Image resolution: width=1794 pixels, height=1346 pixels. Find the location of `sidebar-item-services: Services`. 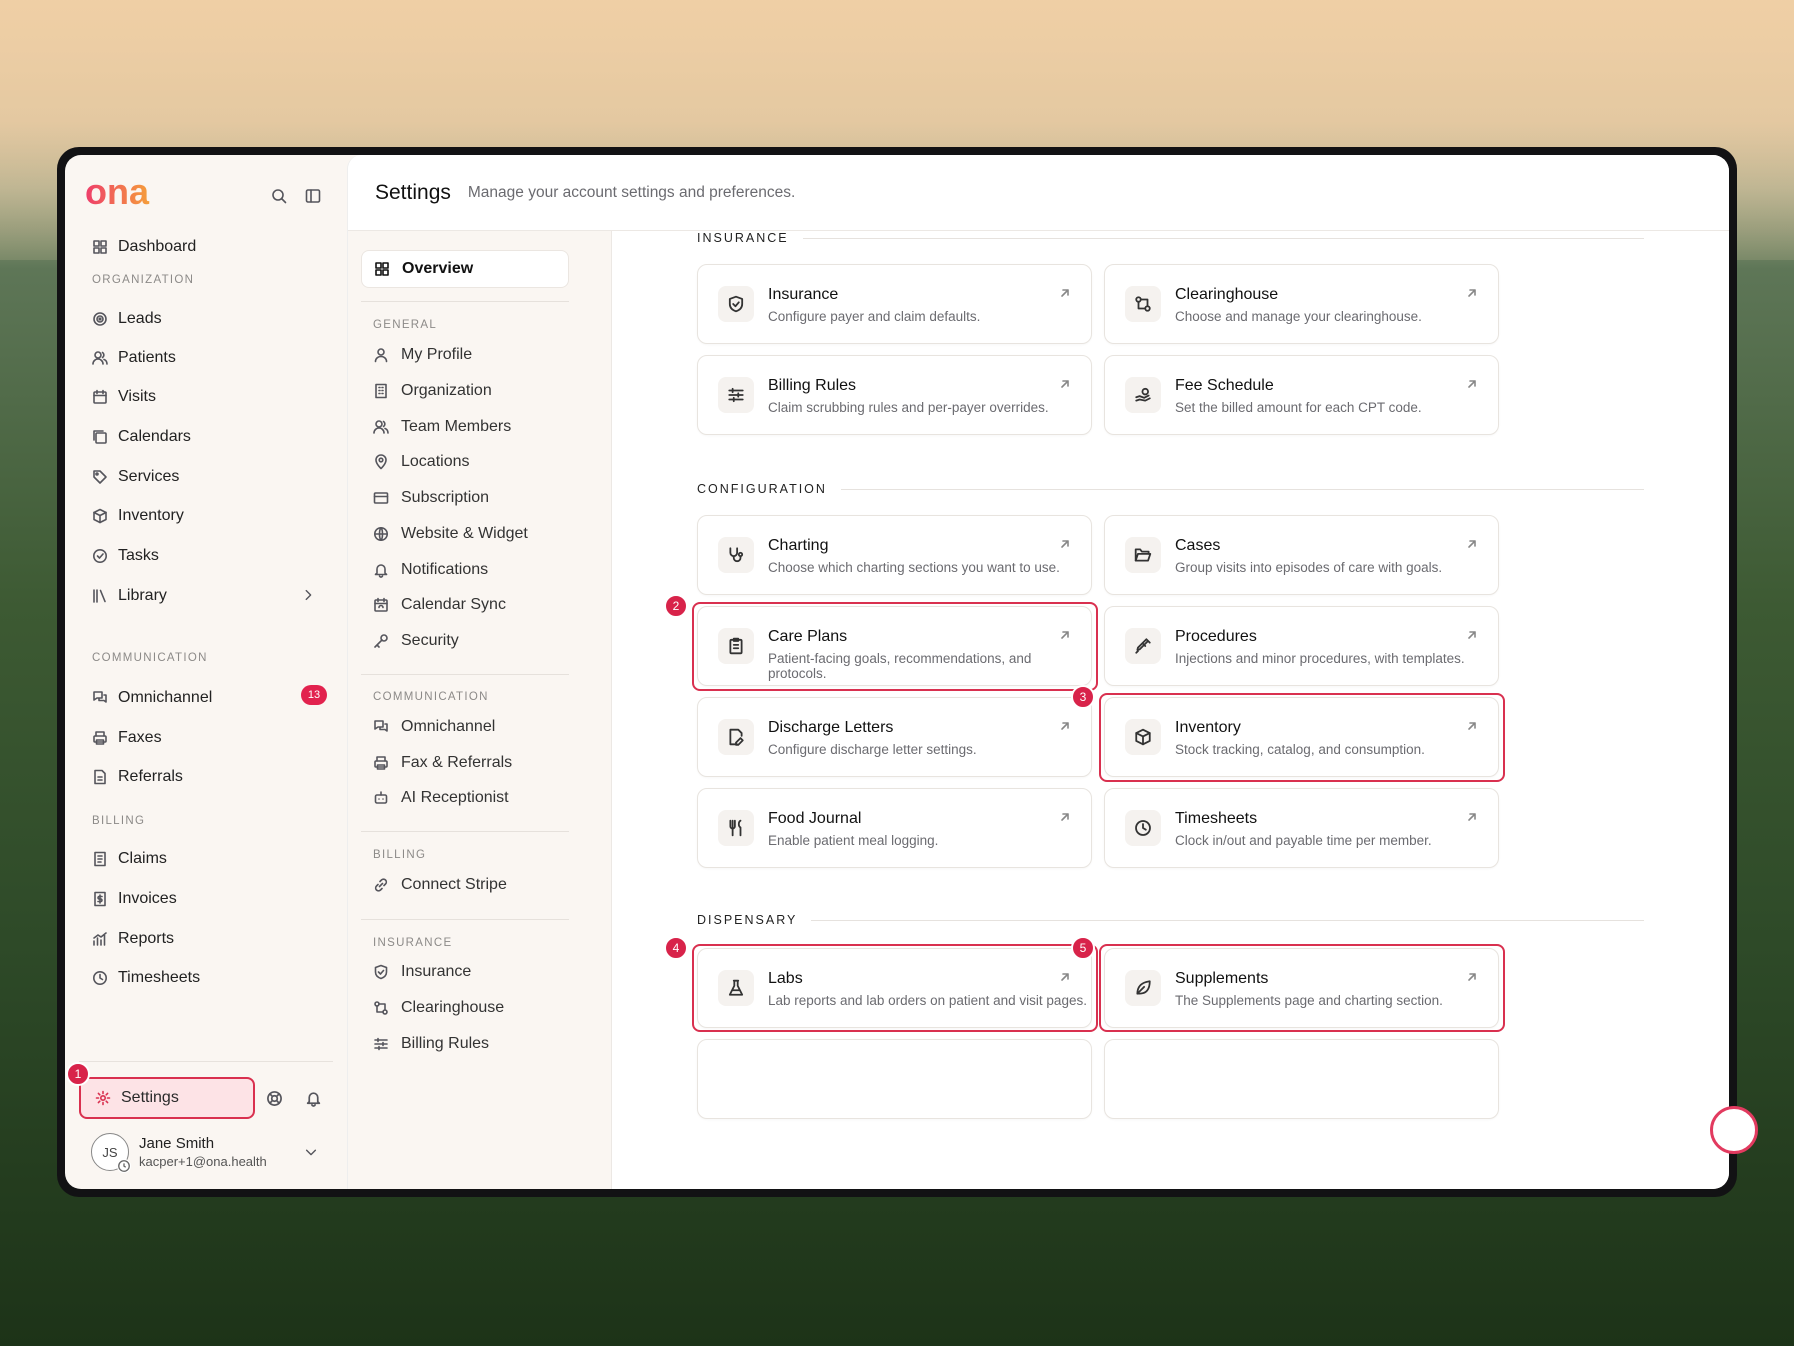

sidebar-item-services: Services is located at coordinates (135, 477).